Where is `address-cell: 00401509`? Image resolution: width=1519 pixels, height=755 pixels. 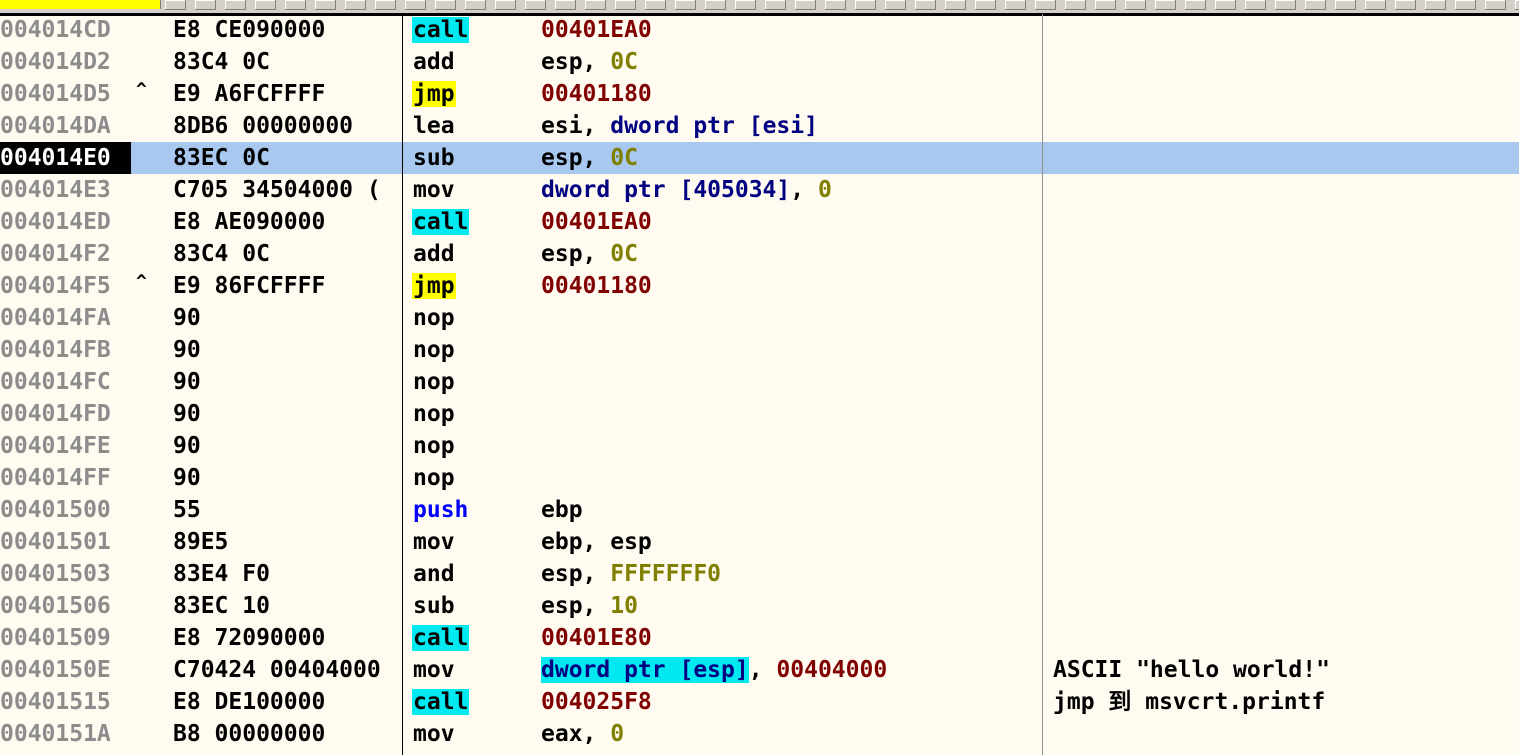 address-cell: 00401509 is located at coordinates (65, 638).